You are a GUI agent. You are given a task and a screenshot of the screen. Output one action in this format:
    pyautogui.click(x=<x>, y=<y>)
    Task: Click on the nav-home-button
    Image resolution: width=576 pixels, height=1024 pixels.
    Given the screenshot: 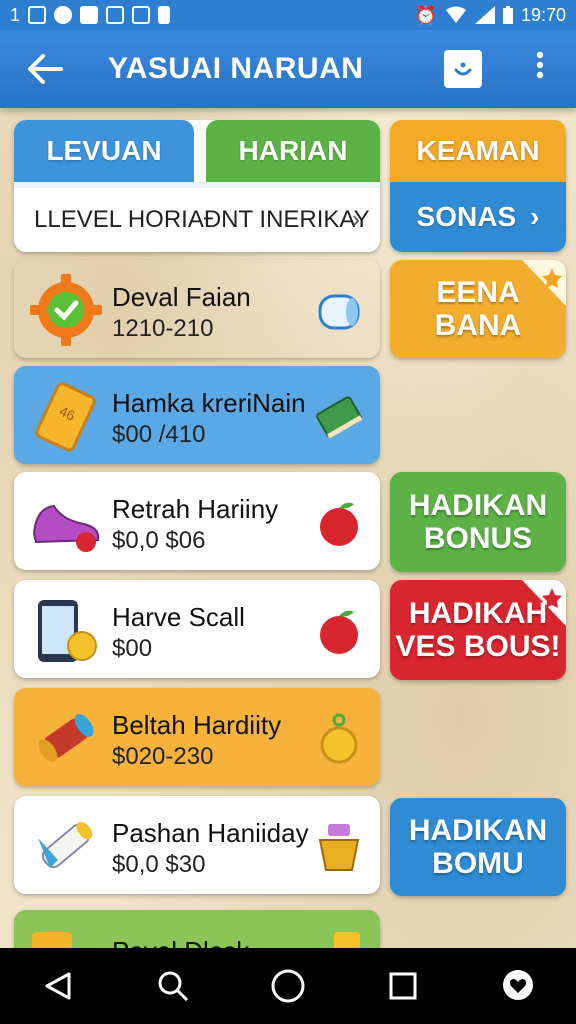 What is the action you would take?
    pyautogui.click(x=288, y=986)
    